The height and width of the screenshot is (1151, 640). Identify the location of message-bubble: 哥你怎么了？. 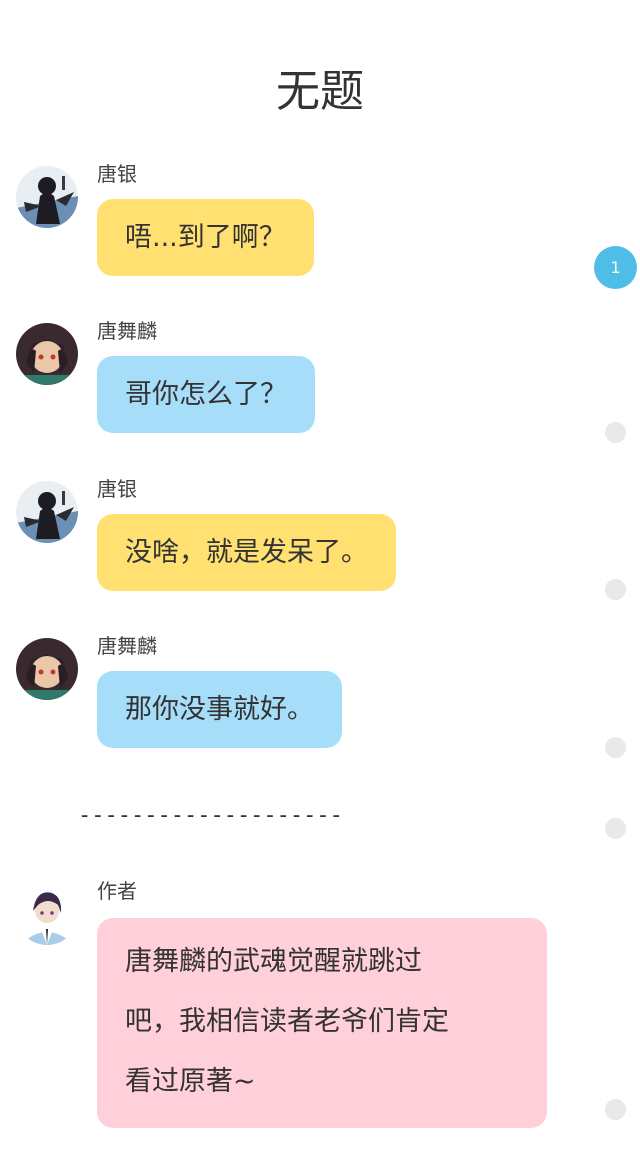
(206, 394).